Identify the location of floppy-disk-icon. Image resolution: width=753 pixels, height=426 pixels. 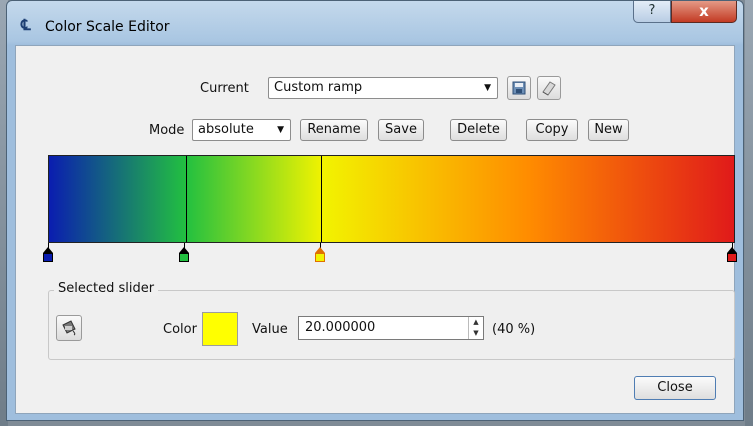
(519, 88).